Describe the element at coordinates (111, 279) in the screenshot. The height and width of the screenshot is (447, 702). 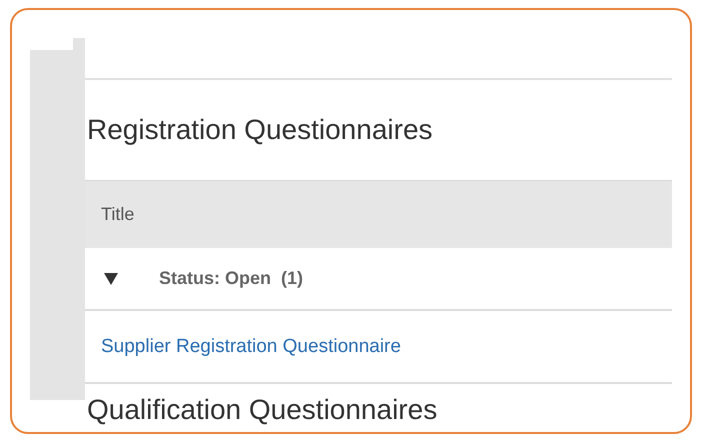
I see `expand-triangle-icon` at that location.